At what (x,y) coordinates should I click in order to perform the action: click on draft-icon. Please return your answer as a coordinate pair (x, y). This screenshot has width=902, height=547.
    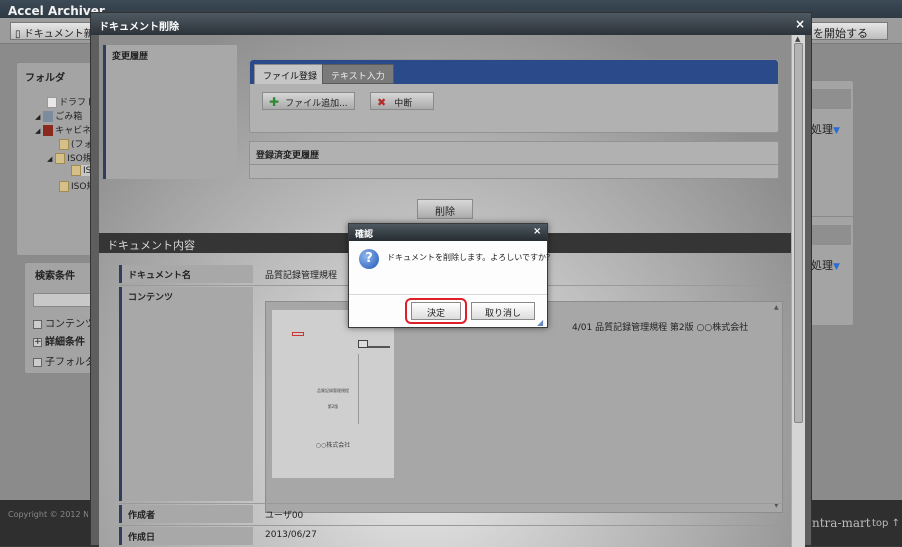
    Looking at the image, I should click on (52, 102).